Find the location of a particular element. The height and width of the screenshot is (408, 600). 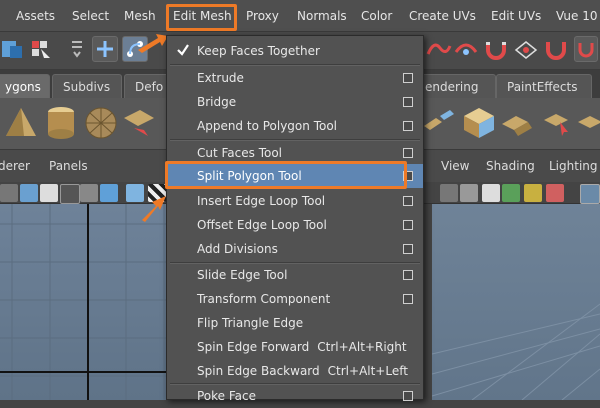

magnet-small-icon is located at coordinates (586, 50).